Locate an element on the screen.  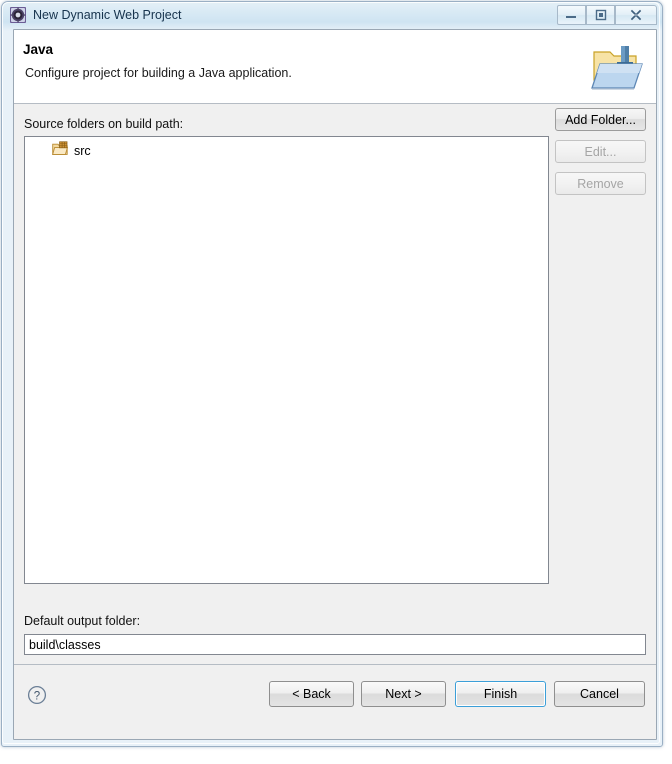
maximize-icon is located at coordinates (600, 15).